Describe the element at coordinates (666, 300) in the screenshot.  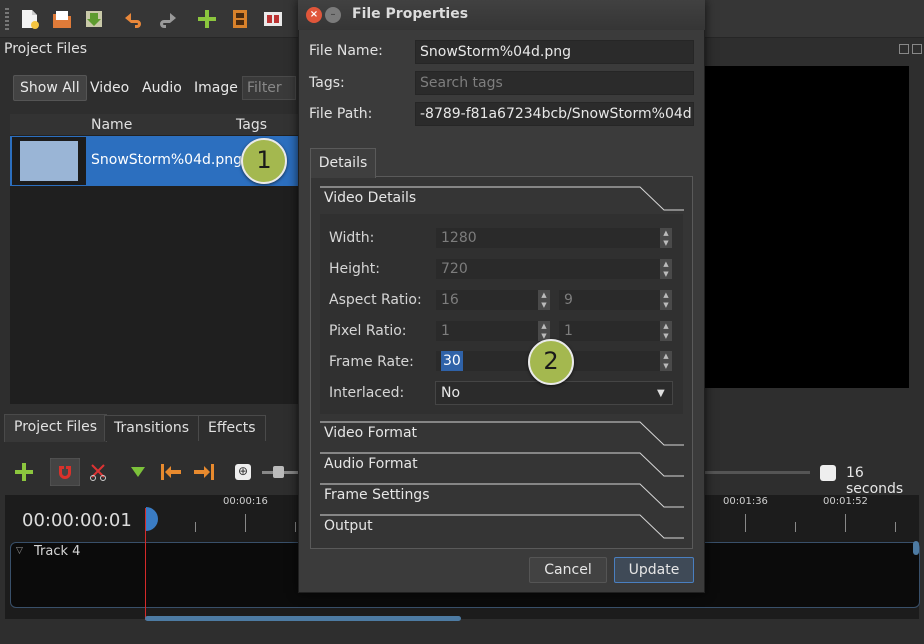
I see `aspect-den-spin-arrows-icon: ▲ ▼` at that location.